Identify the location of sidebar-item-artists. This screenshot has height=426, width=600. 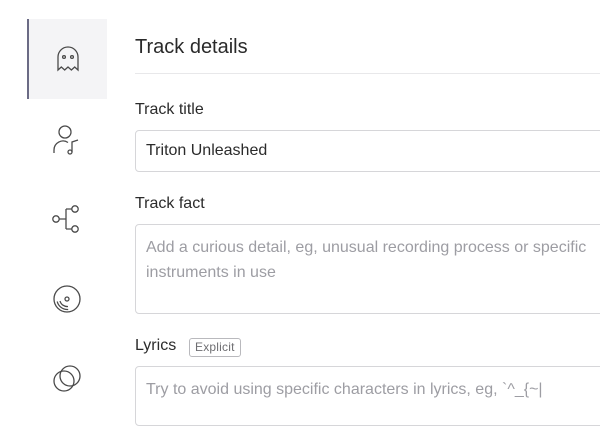
(67, 139).